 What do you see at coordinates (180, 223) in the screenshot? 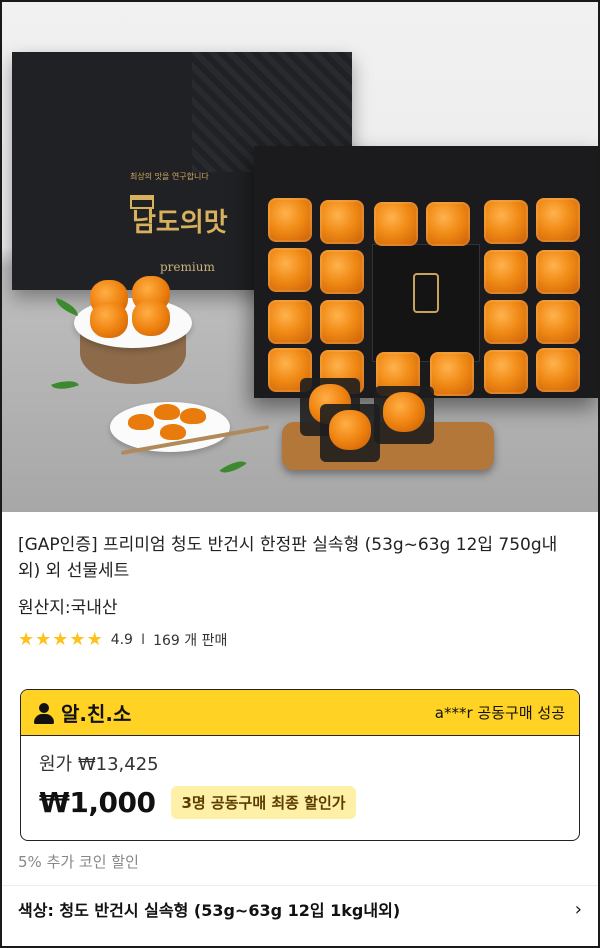
I see `box-brand: 남도의맛` at bounding box center [180, 223].